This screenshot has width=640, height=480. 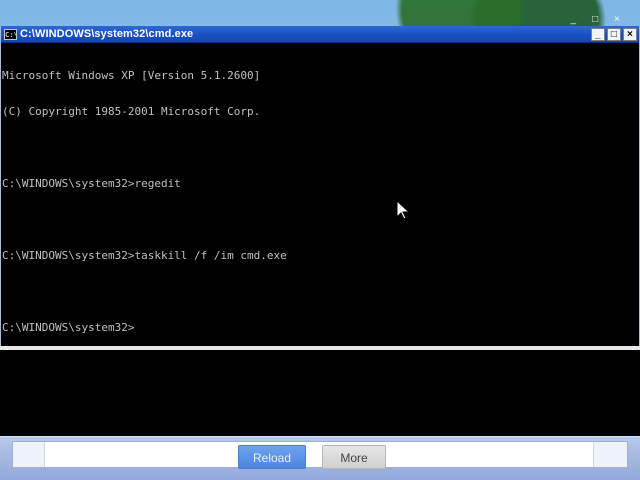 I want to click on desktop-maximize-icon: □, so click(x=595, y=19).